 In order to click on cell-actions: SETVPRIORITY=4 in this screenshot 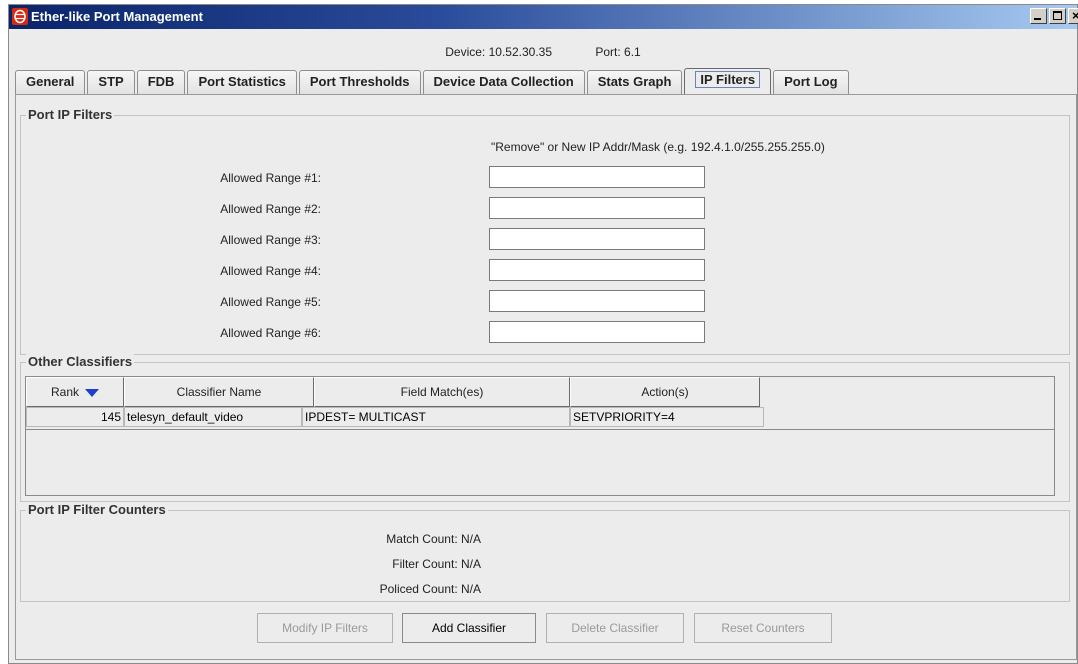, I will do `click(667, 417)`.